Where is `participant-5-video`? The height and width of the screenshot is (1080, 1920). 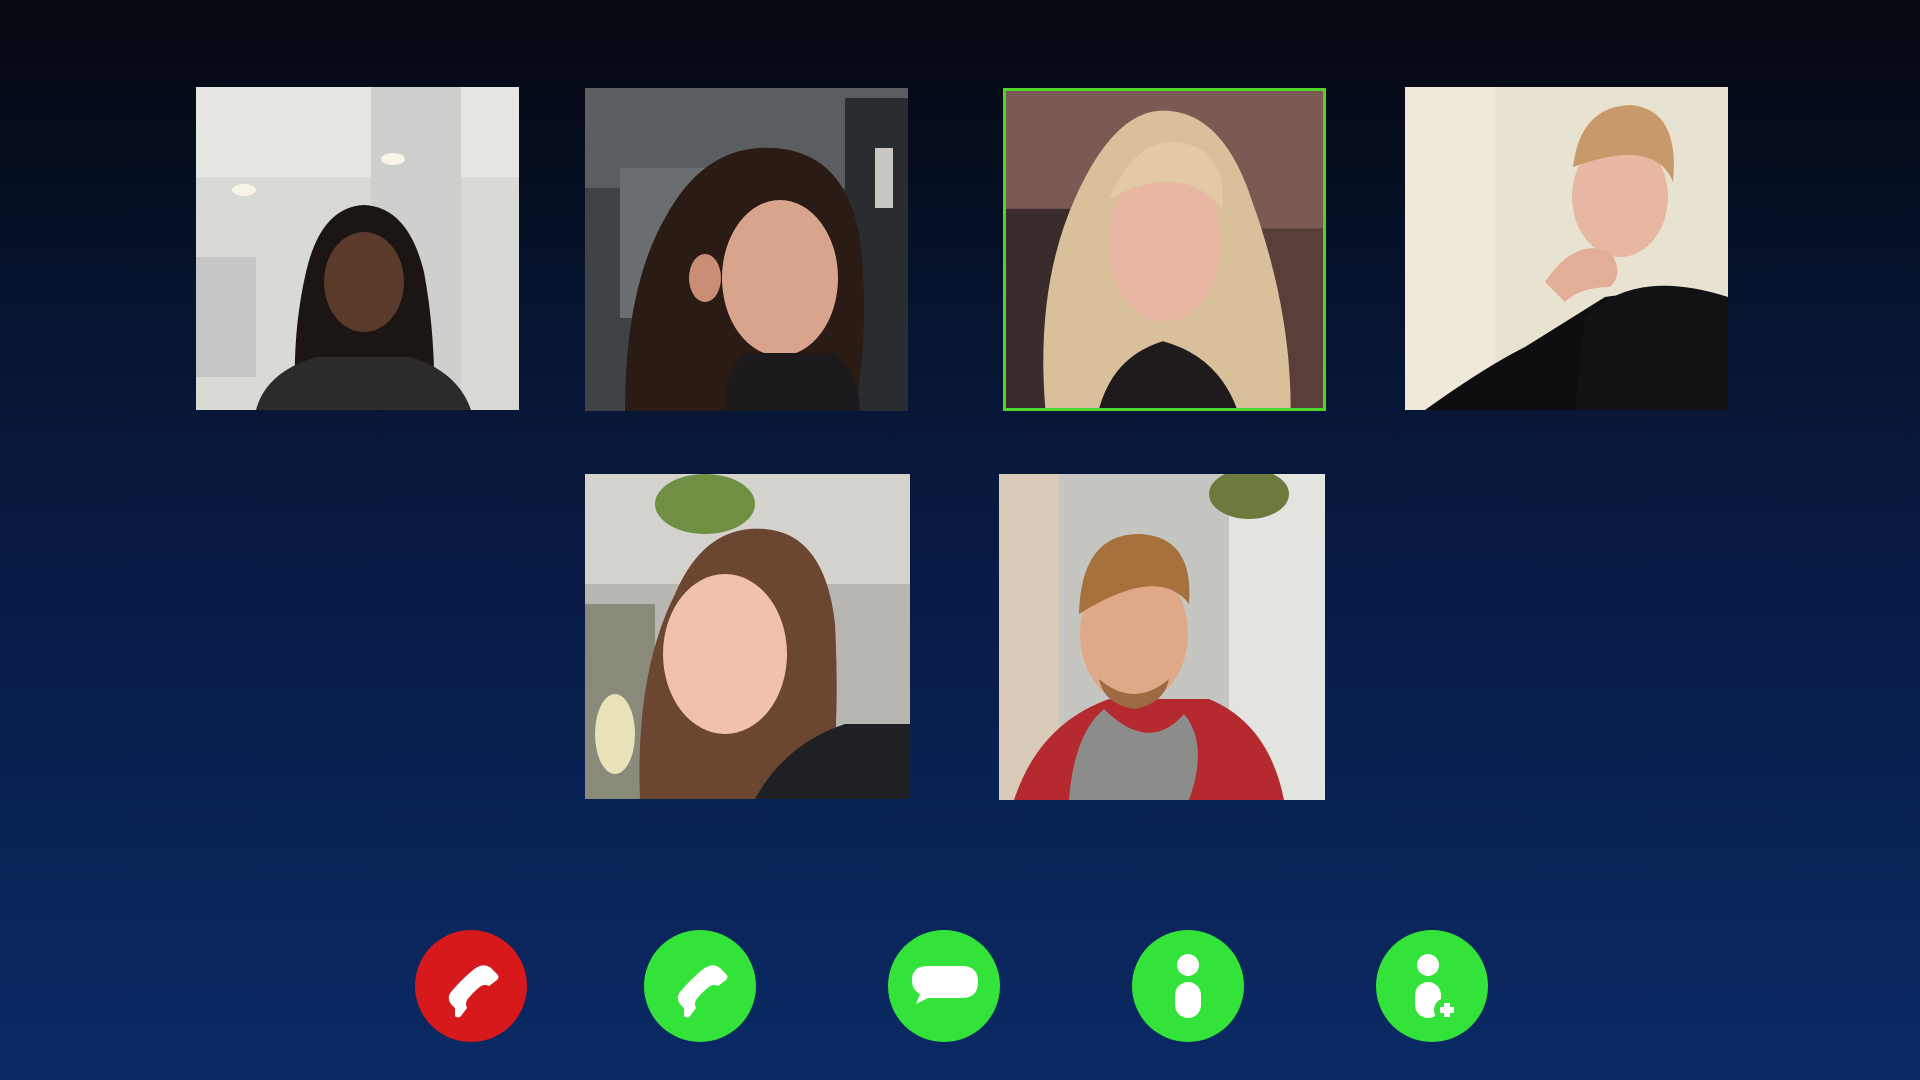 participant-5-video is located at coordinates (747, 636).